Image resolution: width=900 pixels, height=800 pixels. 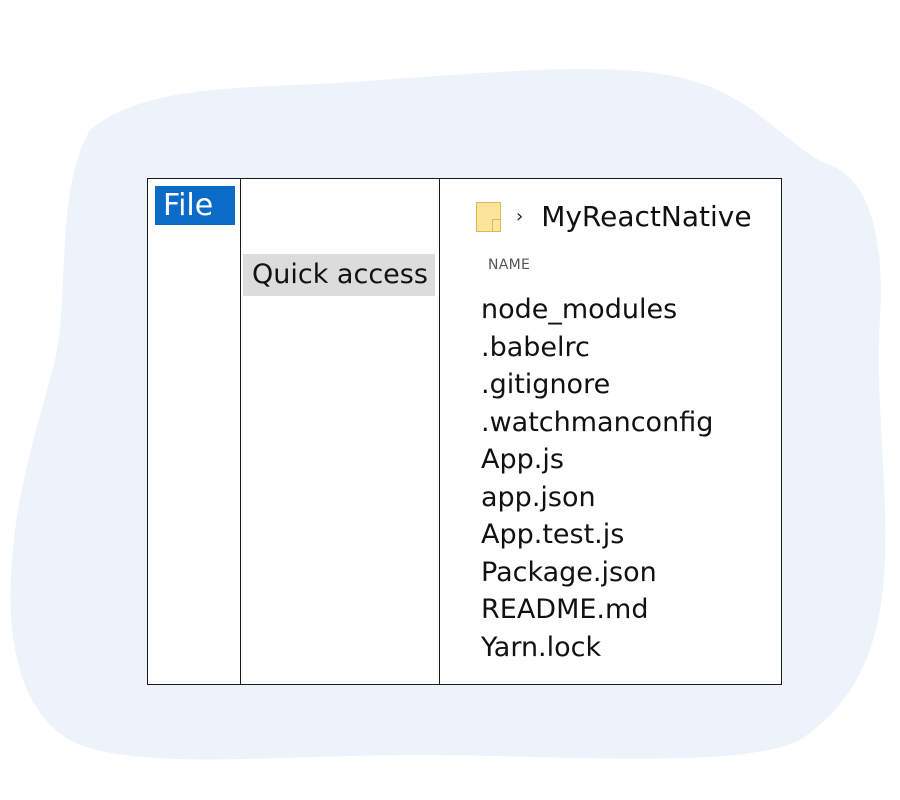 What do you see at coordinates (597, 310) in the screenshot?
I see `file-item-node-modules: node_modules` at bounding box center [597, 310].